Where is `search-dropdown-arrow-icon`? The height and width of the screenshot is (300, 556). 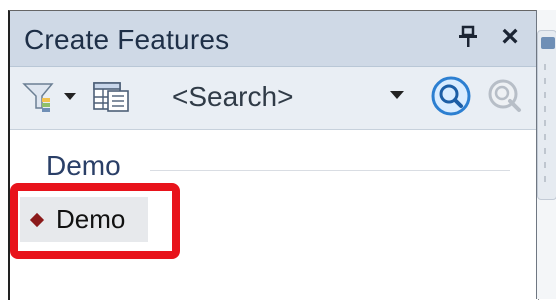 search-dropdown-arrow-icon is located at coordinates (397, 95).